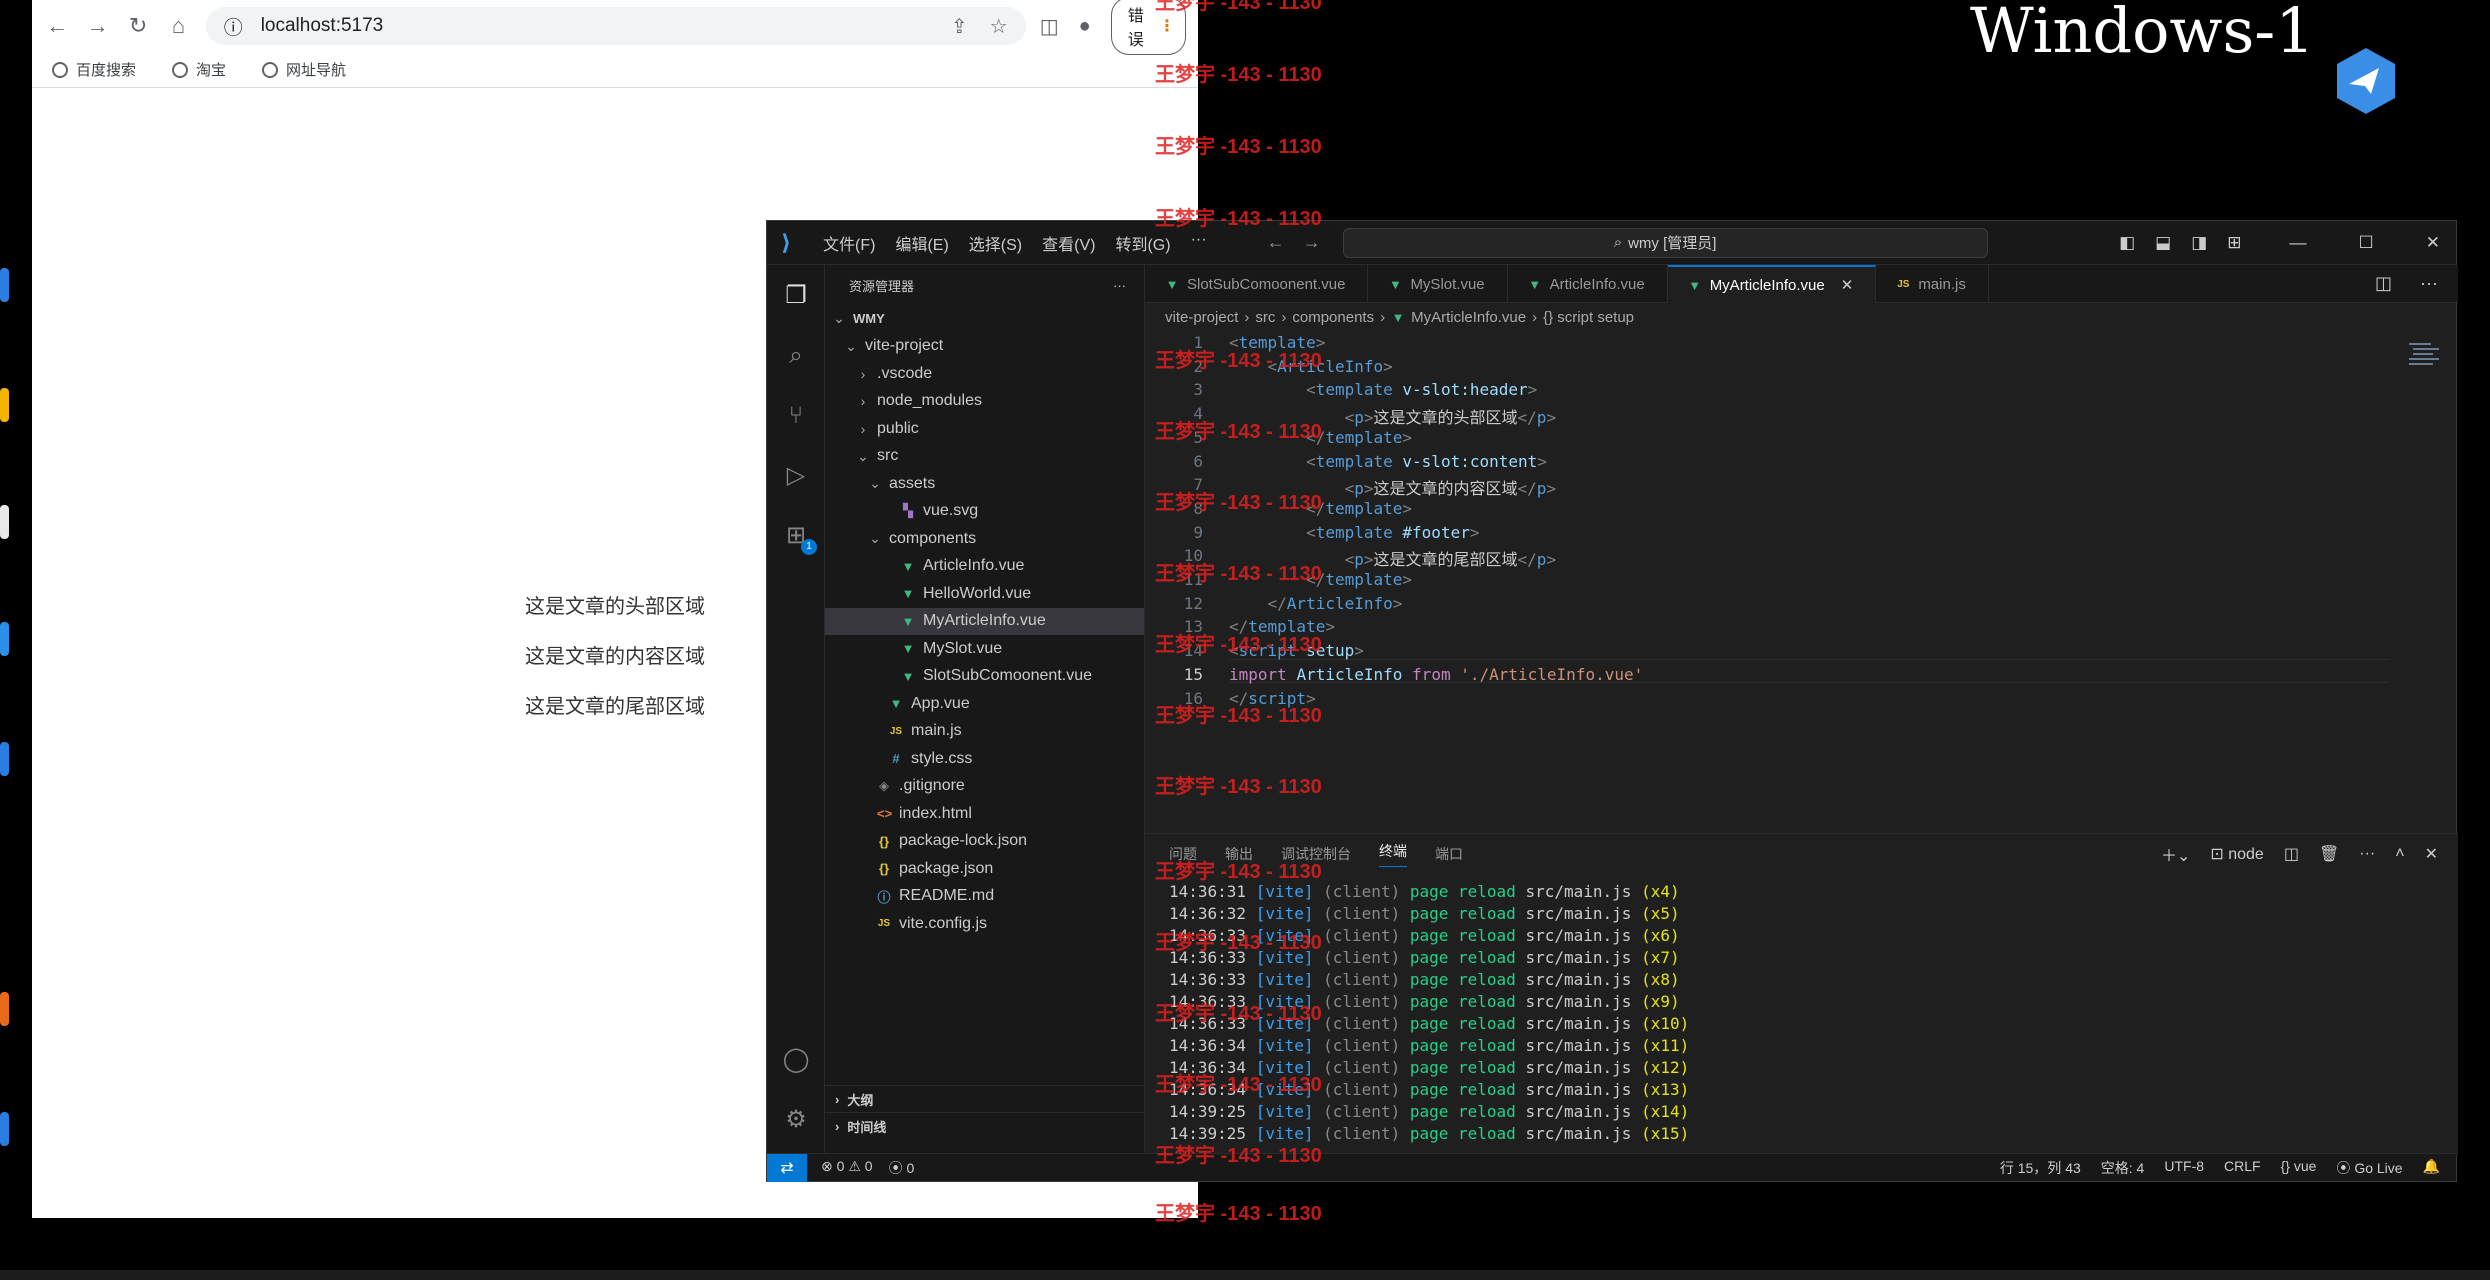 The image size is (2490, 1280). Describe the element at coordinates (2234, 243) in the screenshot. I see `customize-layout-icon: ⊞` at that location.